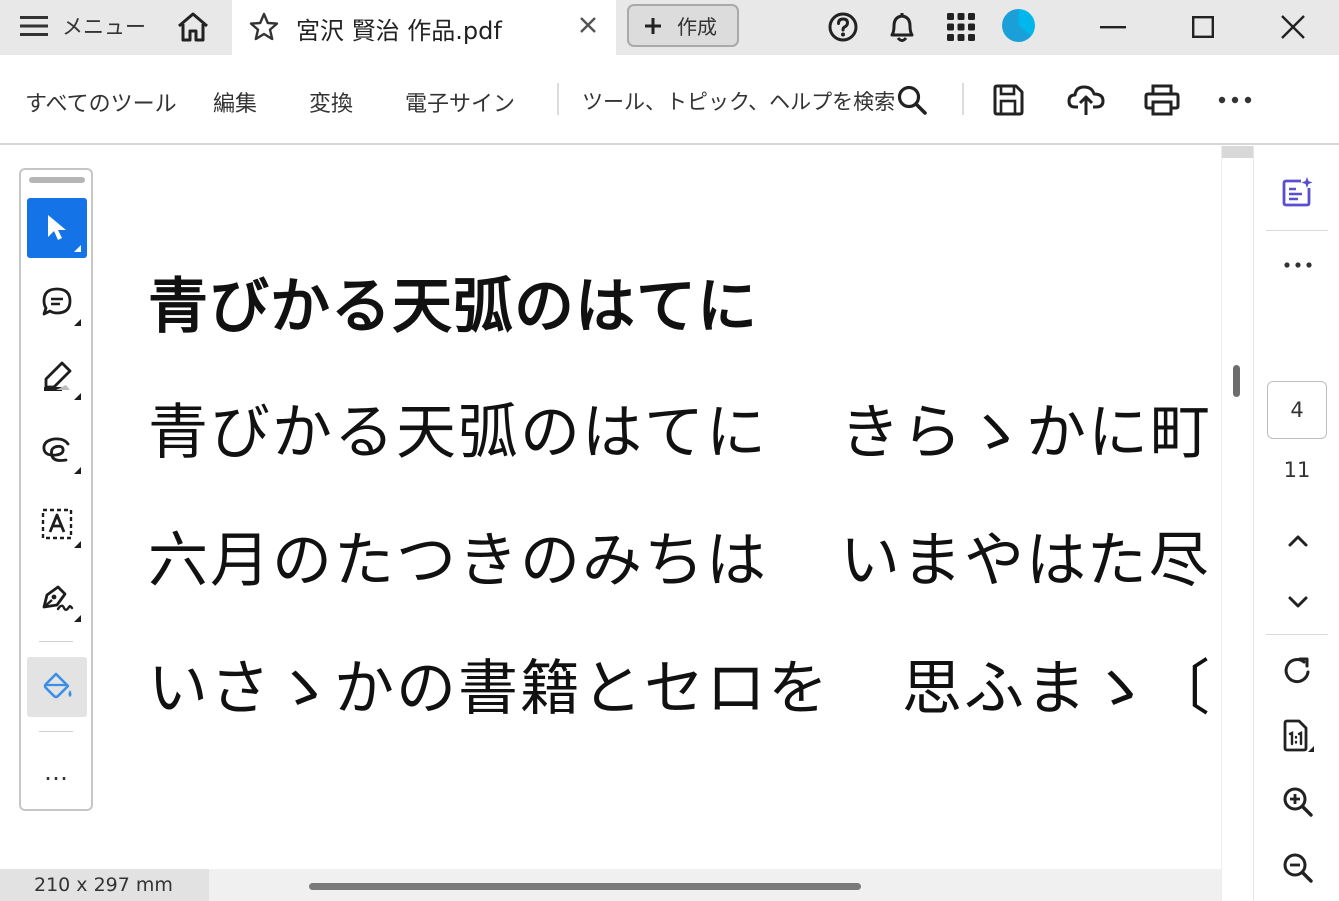  I want to click on convert-link: 変換, so click(331, 102).